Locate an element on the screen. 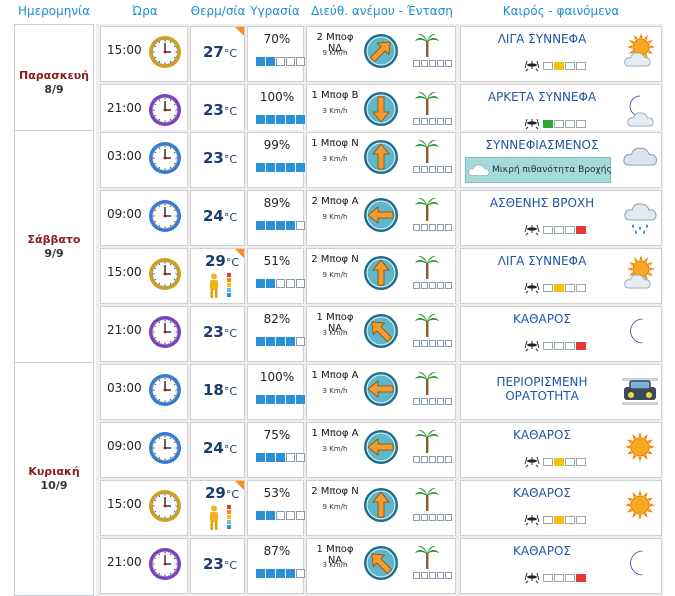 The height and width of the screenshot is (596, 675). weather-condition: ΛΙΓΑ ΣΥΝΝΕΦΑ is located at coordinates (542, 39).